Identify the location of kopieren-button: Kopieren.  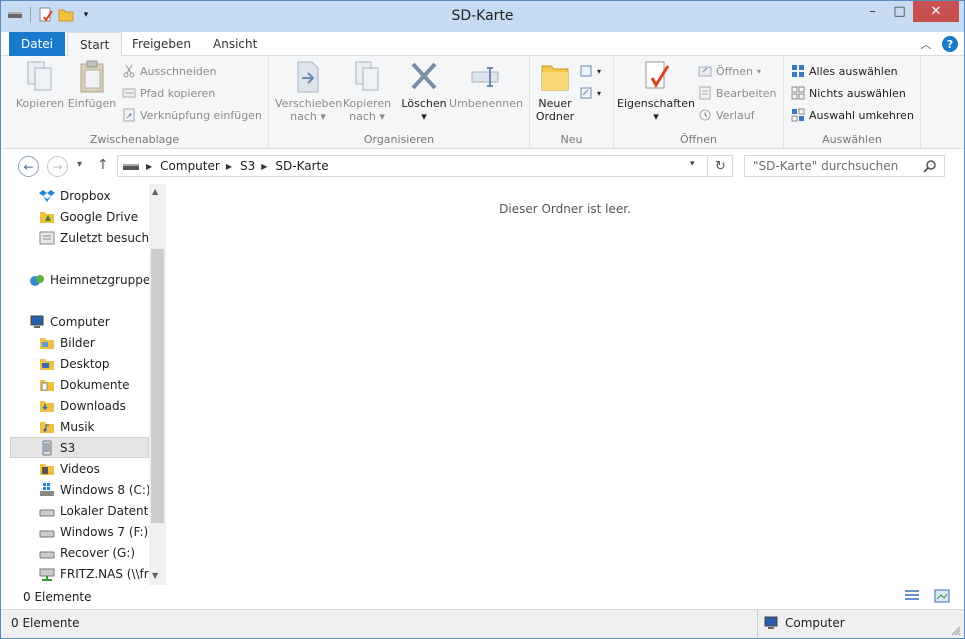
(40, 85).